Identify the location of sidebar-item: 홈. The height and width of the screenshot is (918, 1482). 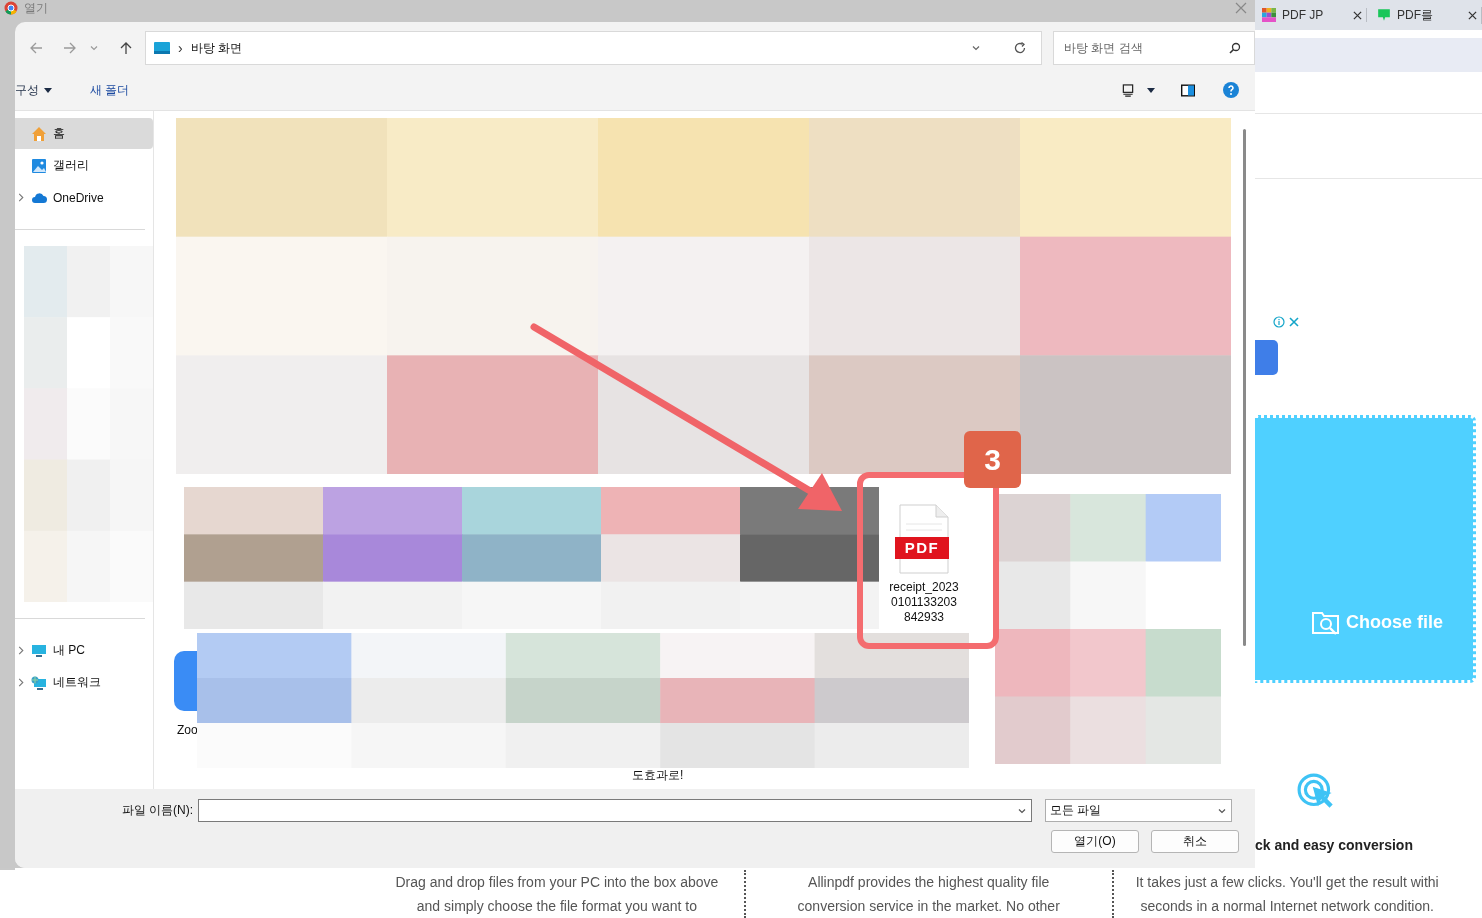
(84, 133).